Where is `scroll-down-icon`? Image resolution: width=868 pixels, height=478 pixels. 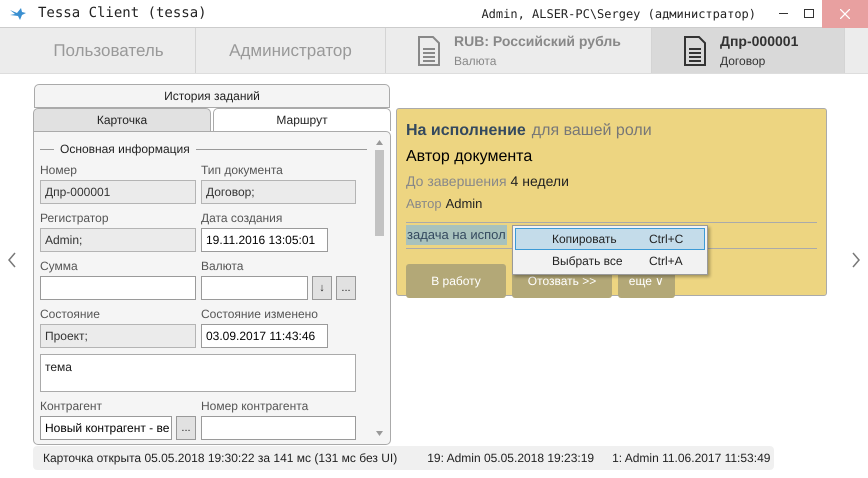 scroll-down-icon is located at coordinates (379, 433).